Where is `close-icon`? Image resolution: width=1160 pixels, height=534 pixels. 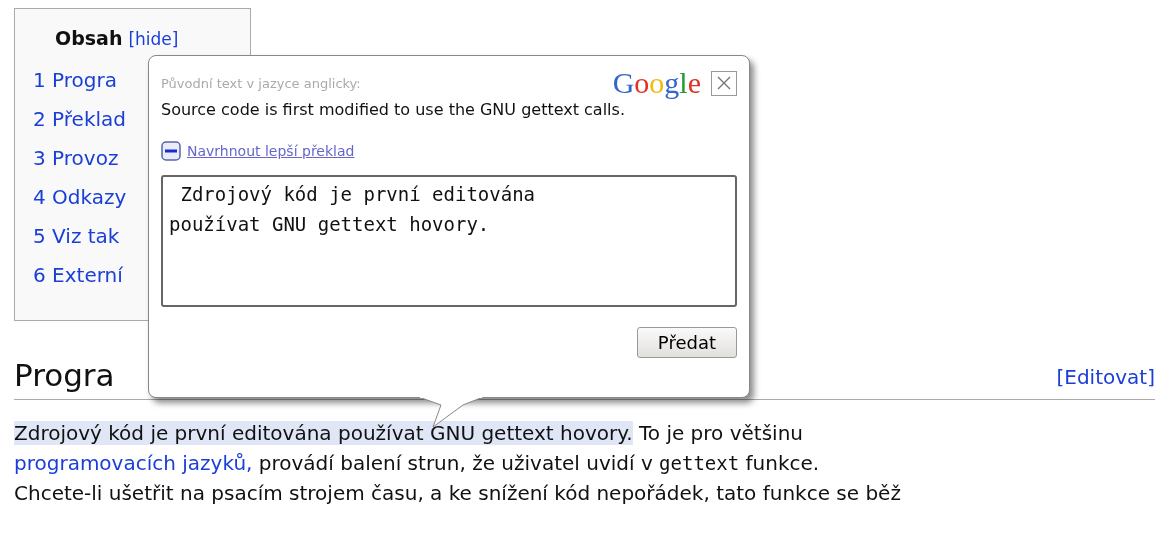 close-icon is located at coordinates (724, 83).